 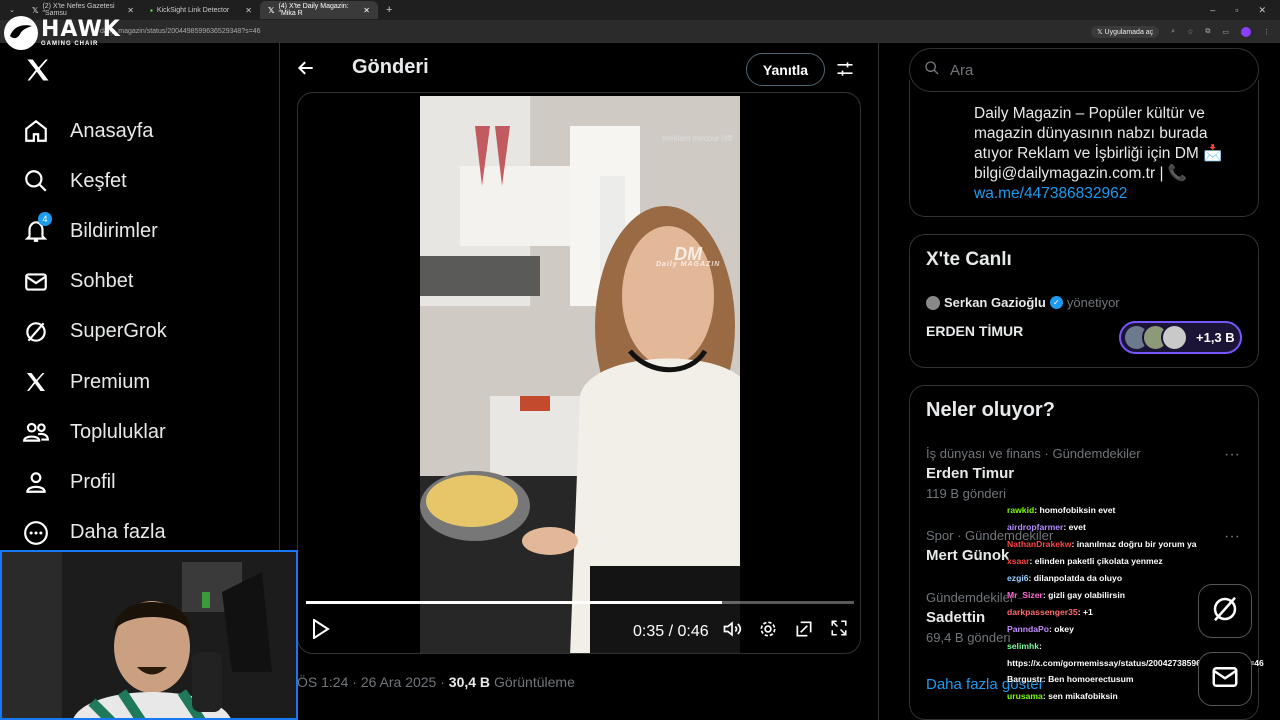 I want to click on trend-name: Erden Timur, so click(x=970, y=473).